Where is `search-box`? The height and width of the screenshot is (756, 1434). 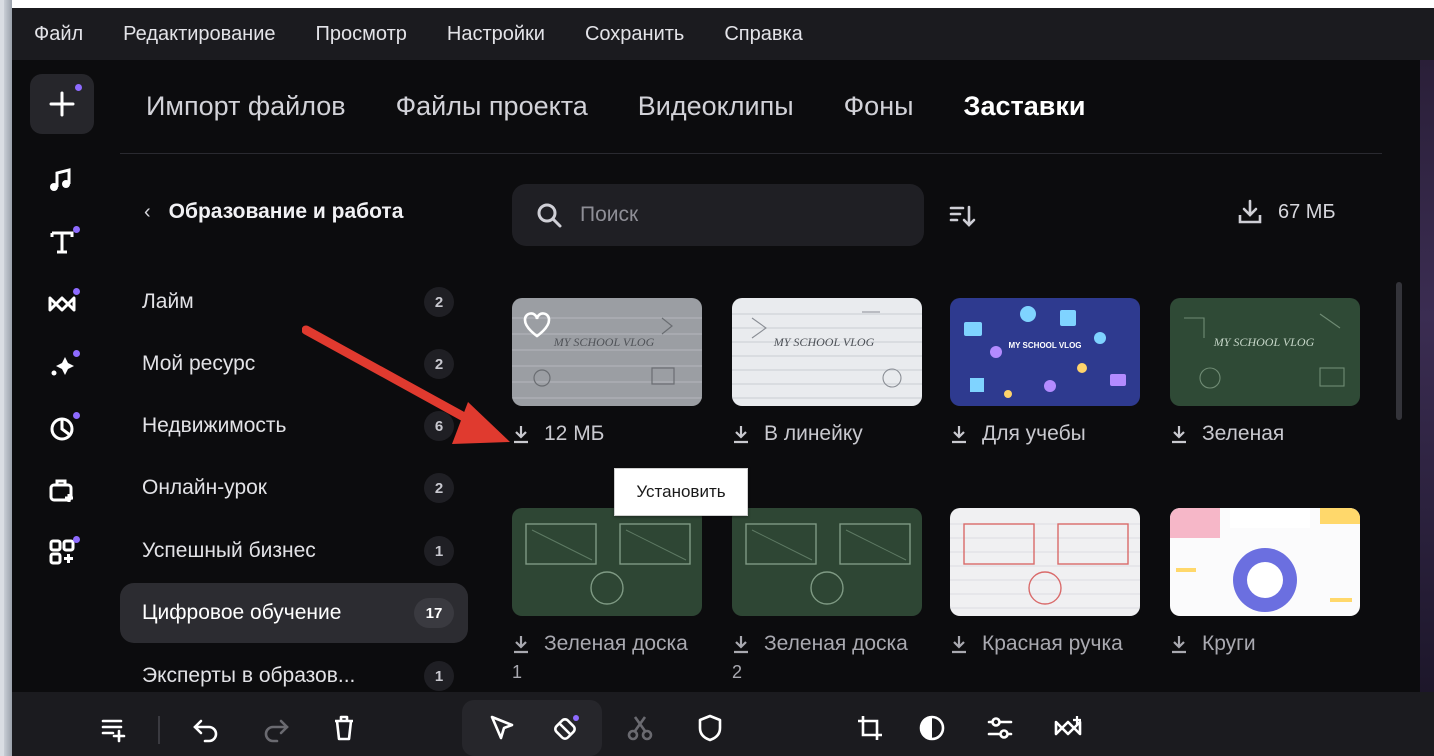 search-box is located at coordinates (718, 215).